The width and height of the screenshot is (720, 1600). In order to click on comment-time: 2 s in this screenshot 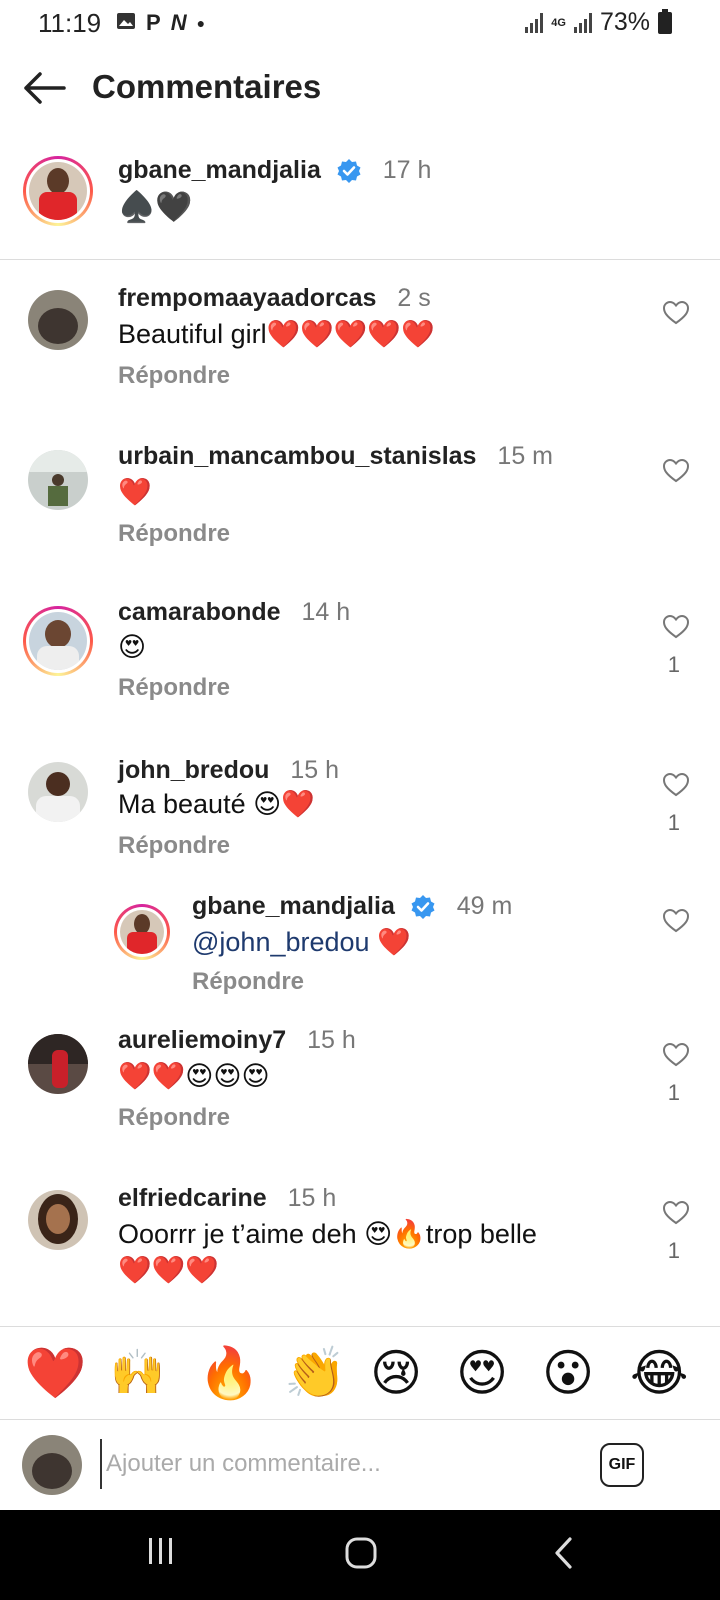, I will do `click(414, 298)`.